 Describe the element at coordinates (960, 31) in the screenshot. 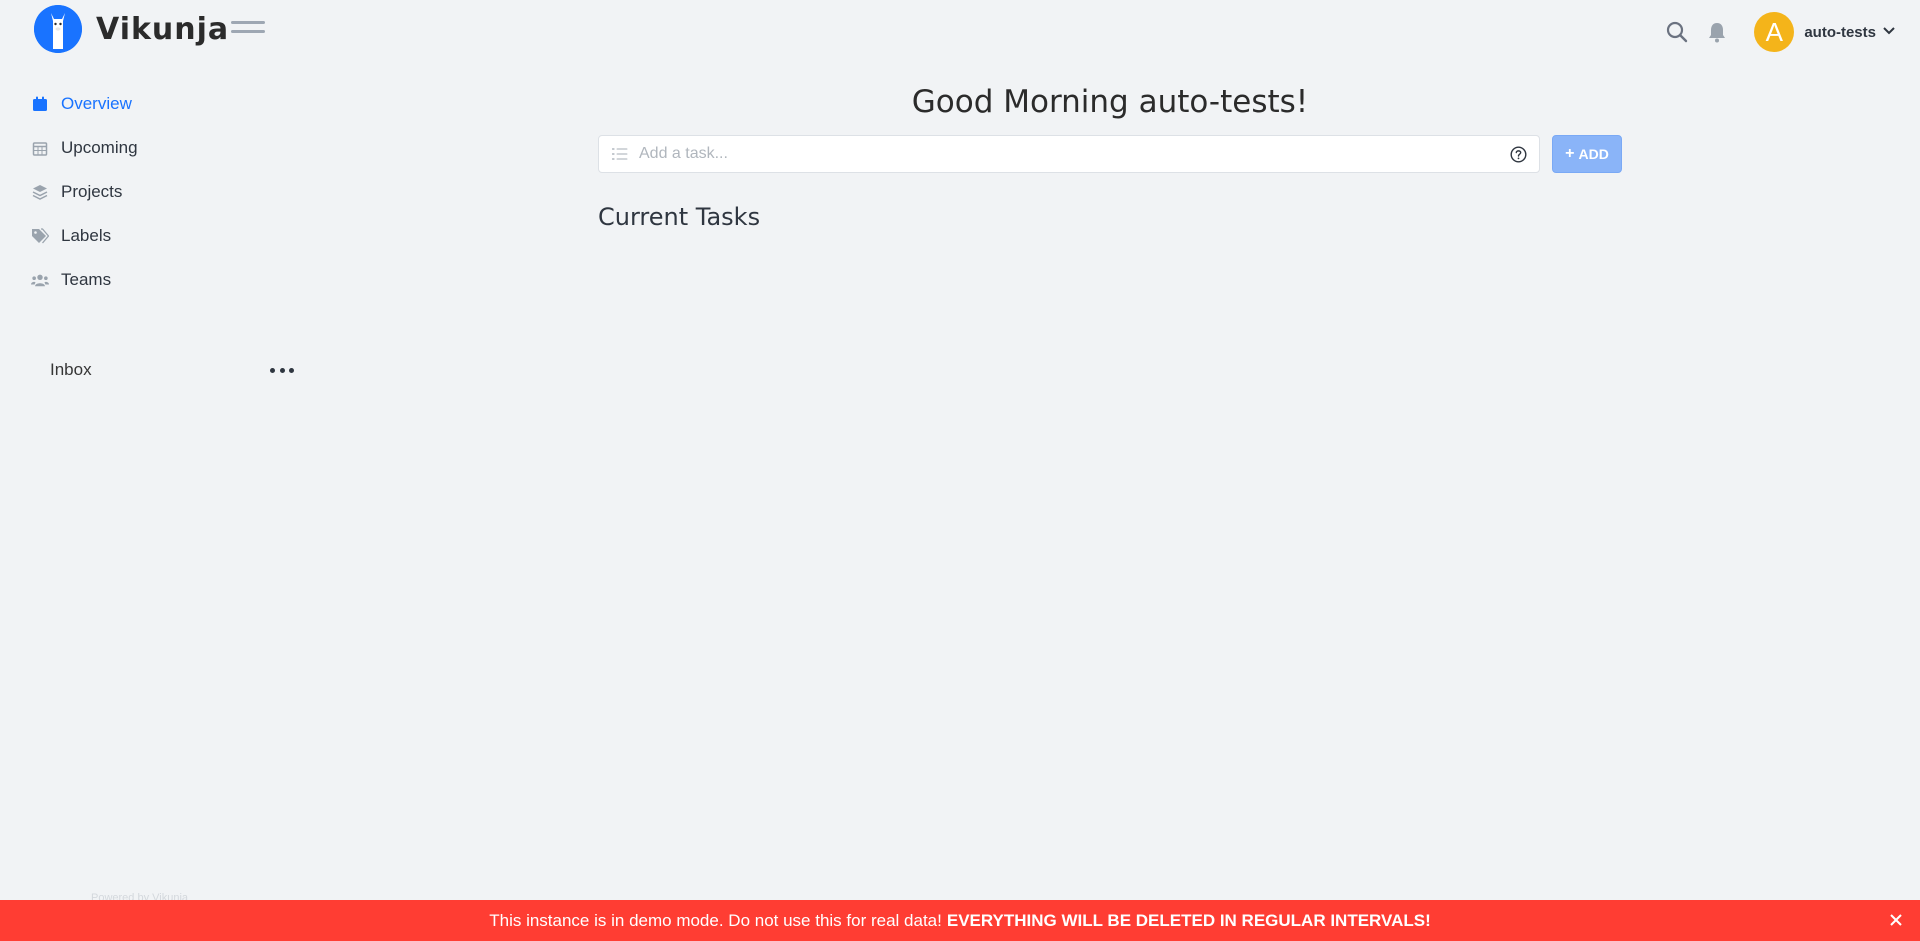

I see `top-navbar: Vikunja A auto-tests` at that location.